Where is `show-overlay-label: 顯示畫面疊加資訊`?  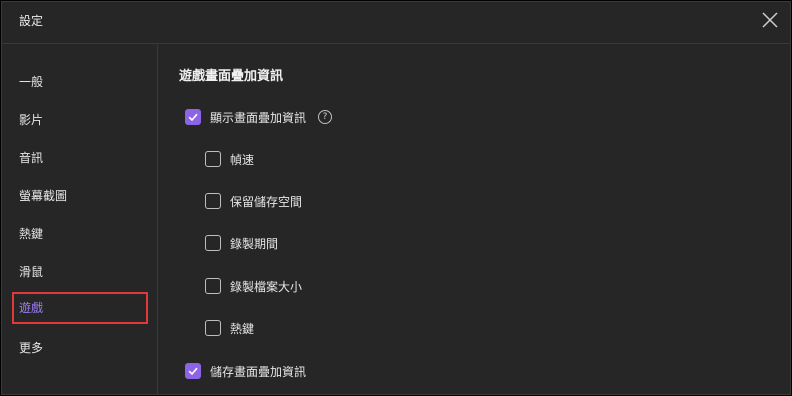
show-overlay-label: 顯示畫面疊加資訊 is located at coordinates (258, 117).